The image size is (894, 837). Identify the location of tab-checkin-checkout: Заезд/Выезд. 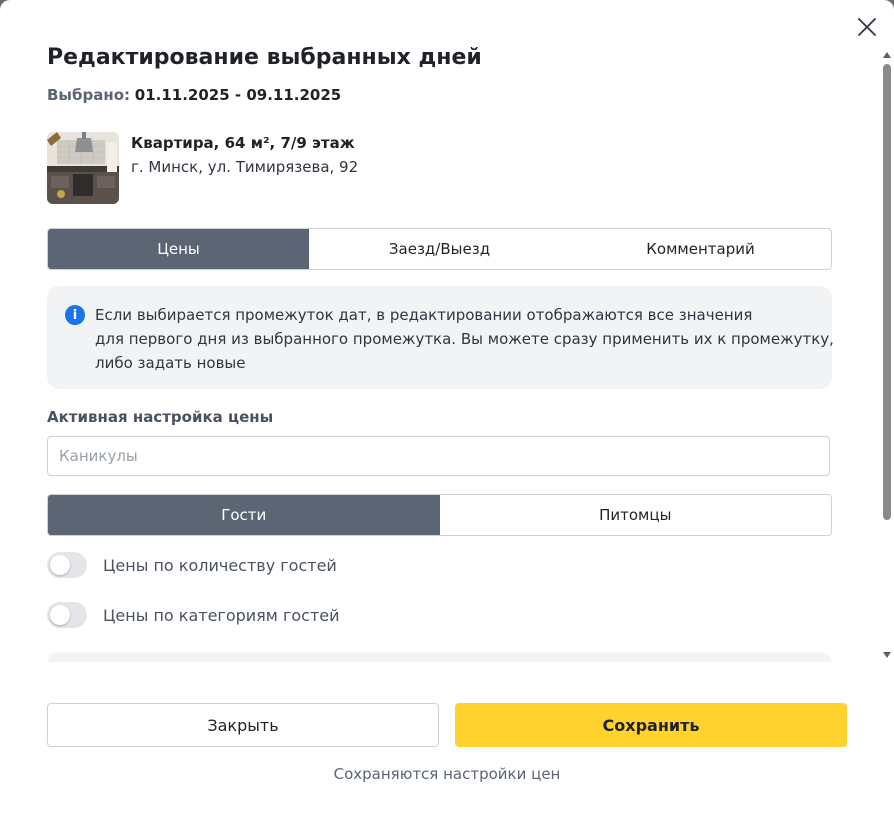
(439, 249).